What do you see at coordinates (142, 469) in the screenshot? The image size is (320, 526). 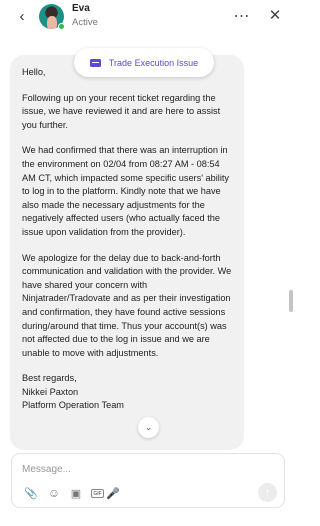 I see `message-input` at bounding box center [142, 469].